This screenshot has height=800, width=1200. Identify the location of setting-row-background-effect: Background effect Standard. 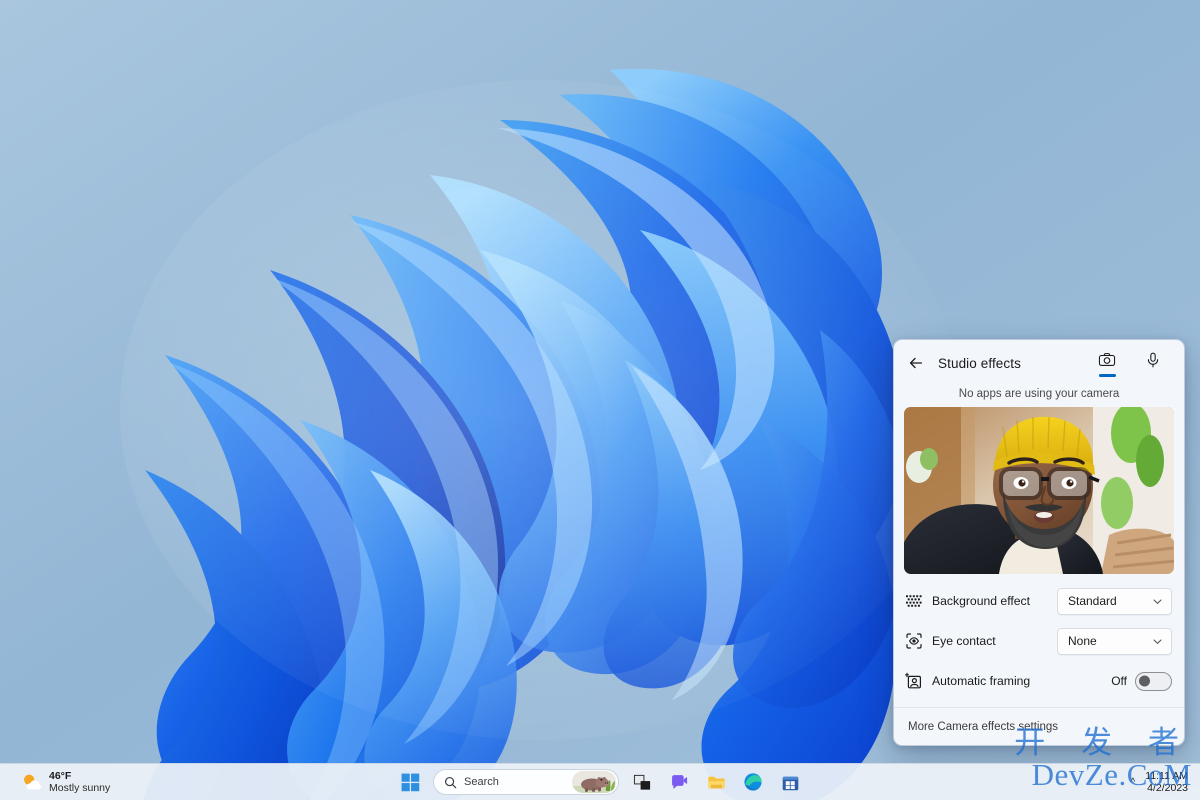
(1038, 601).